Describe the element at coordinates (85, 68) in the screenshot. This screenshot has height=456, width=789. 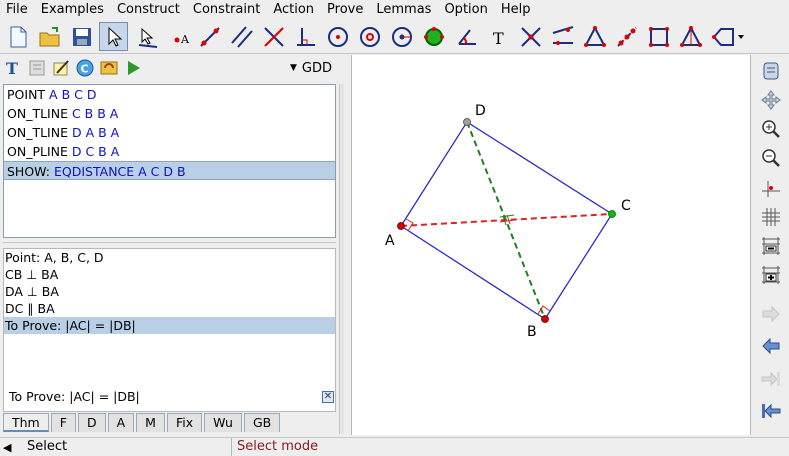
I see `copy-c-icon: C` at that location.